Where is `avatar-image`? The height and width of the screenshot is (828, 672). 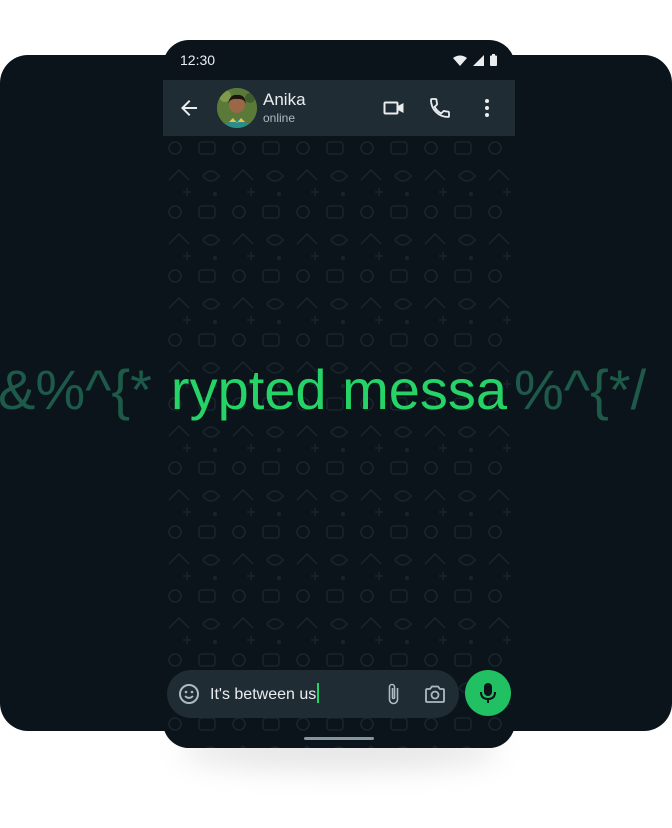 avatar-image is located at coordinates (237, 108).